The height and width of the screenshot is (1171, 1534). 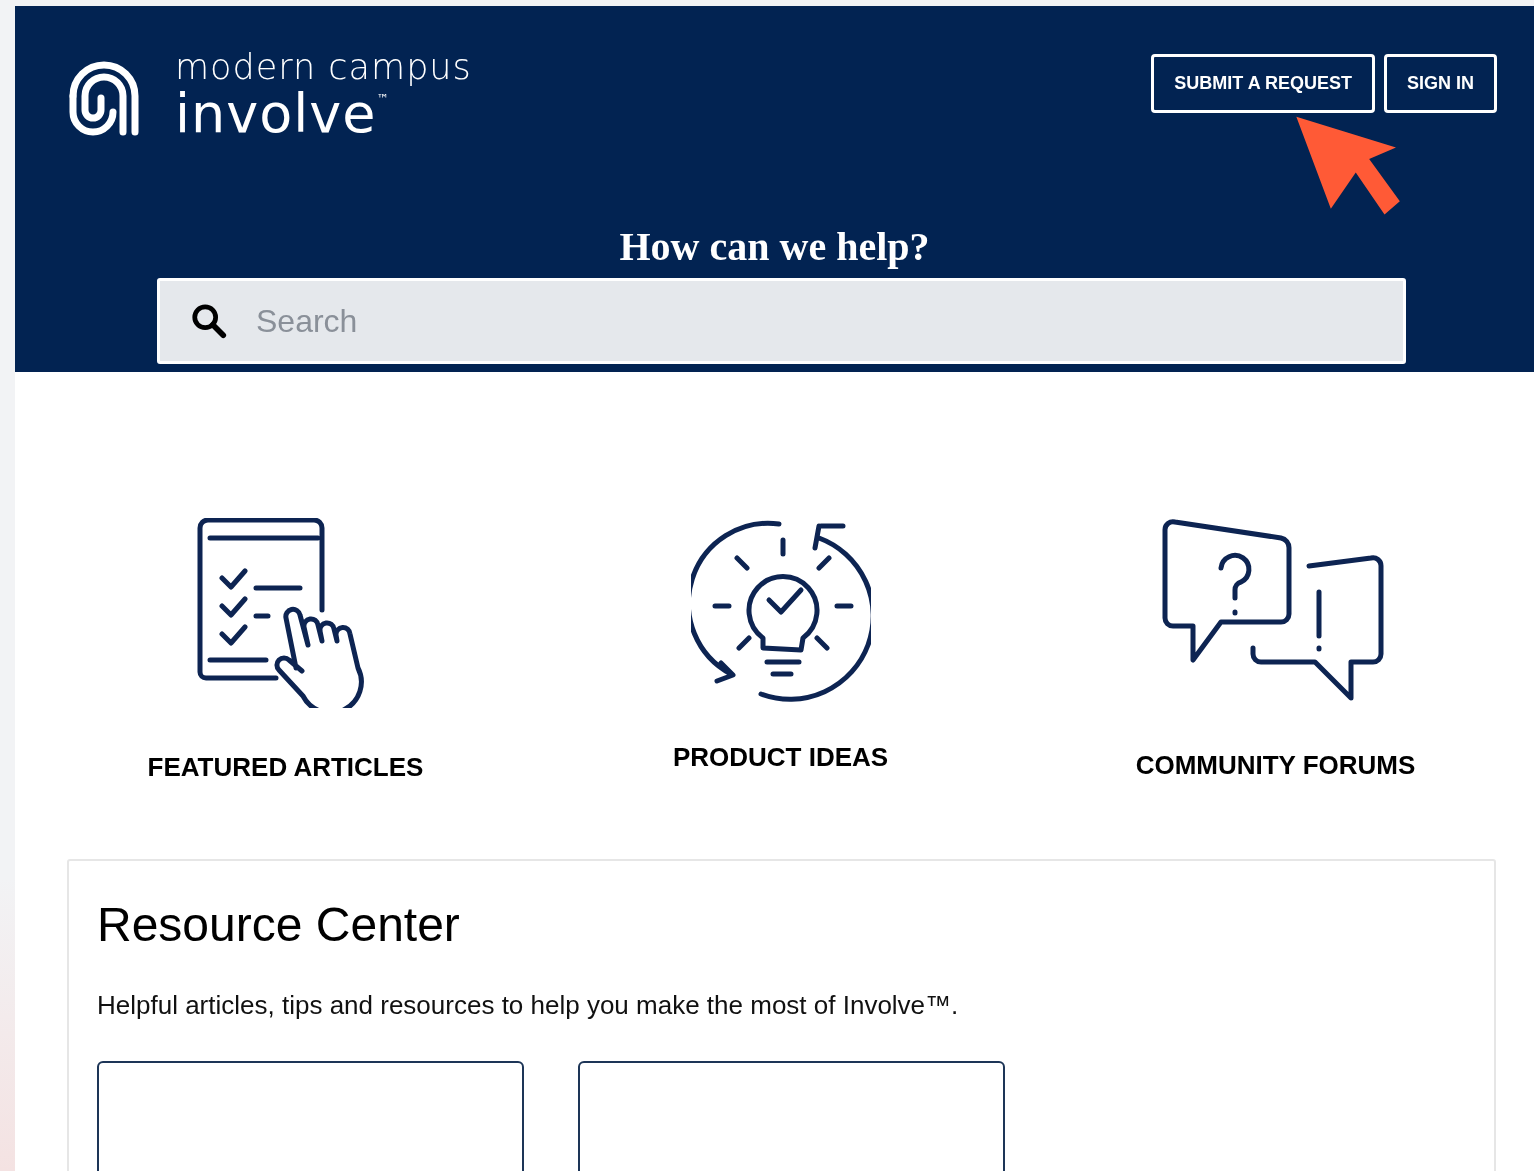 What do you see at coordinates (774, 246) in the screenshot?
I see `page-heading: How can we help?` at bounding box center [774, 246].